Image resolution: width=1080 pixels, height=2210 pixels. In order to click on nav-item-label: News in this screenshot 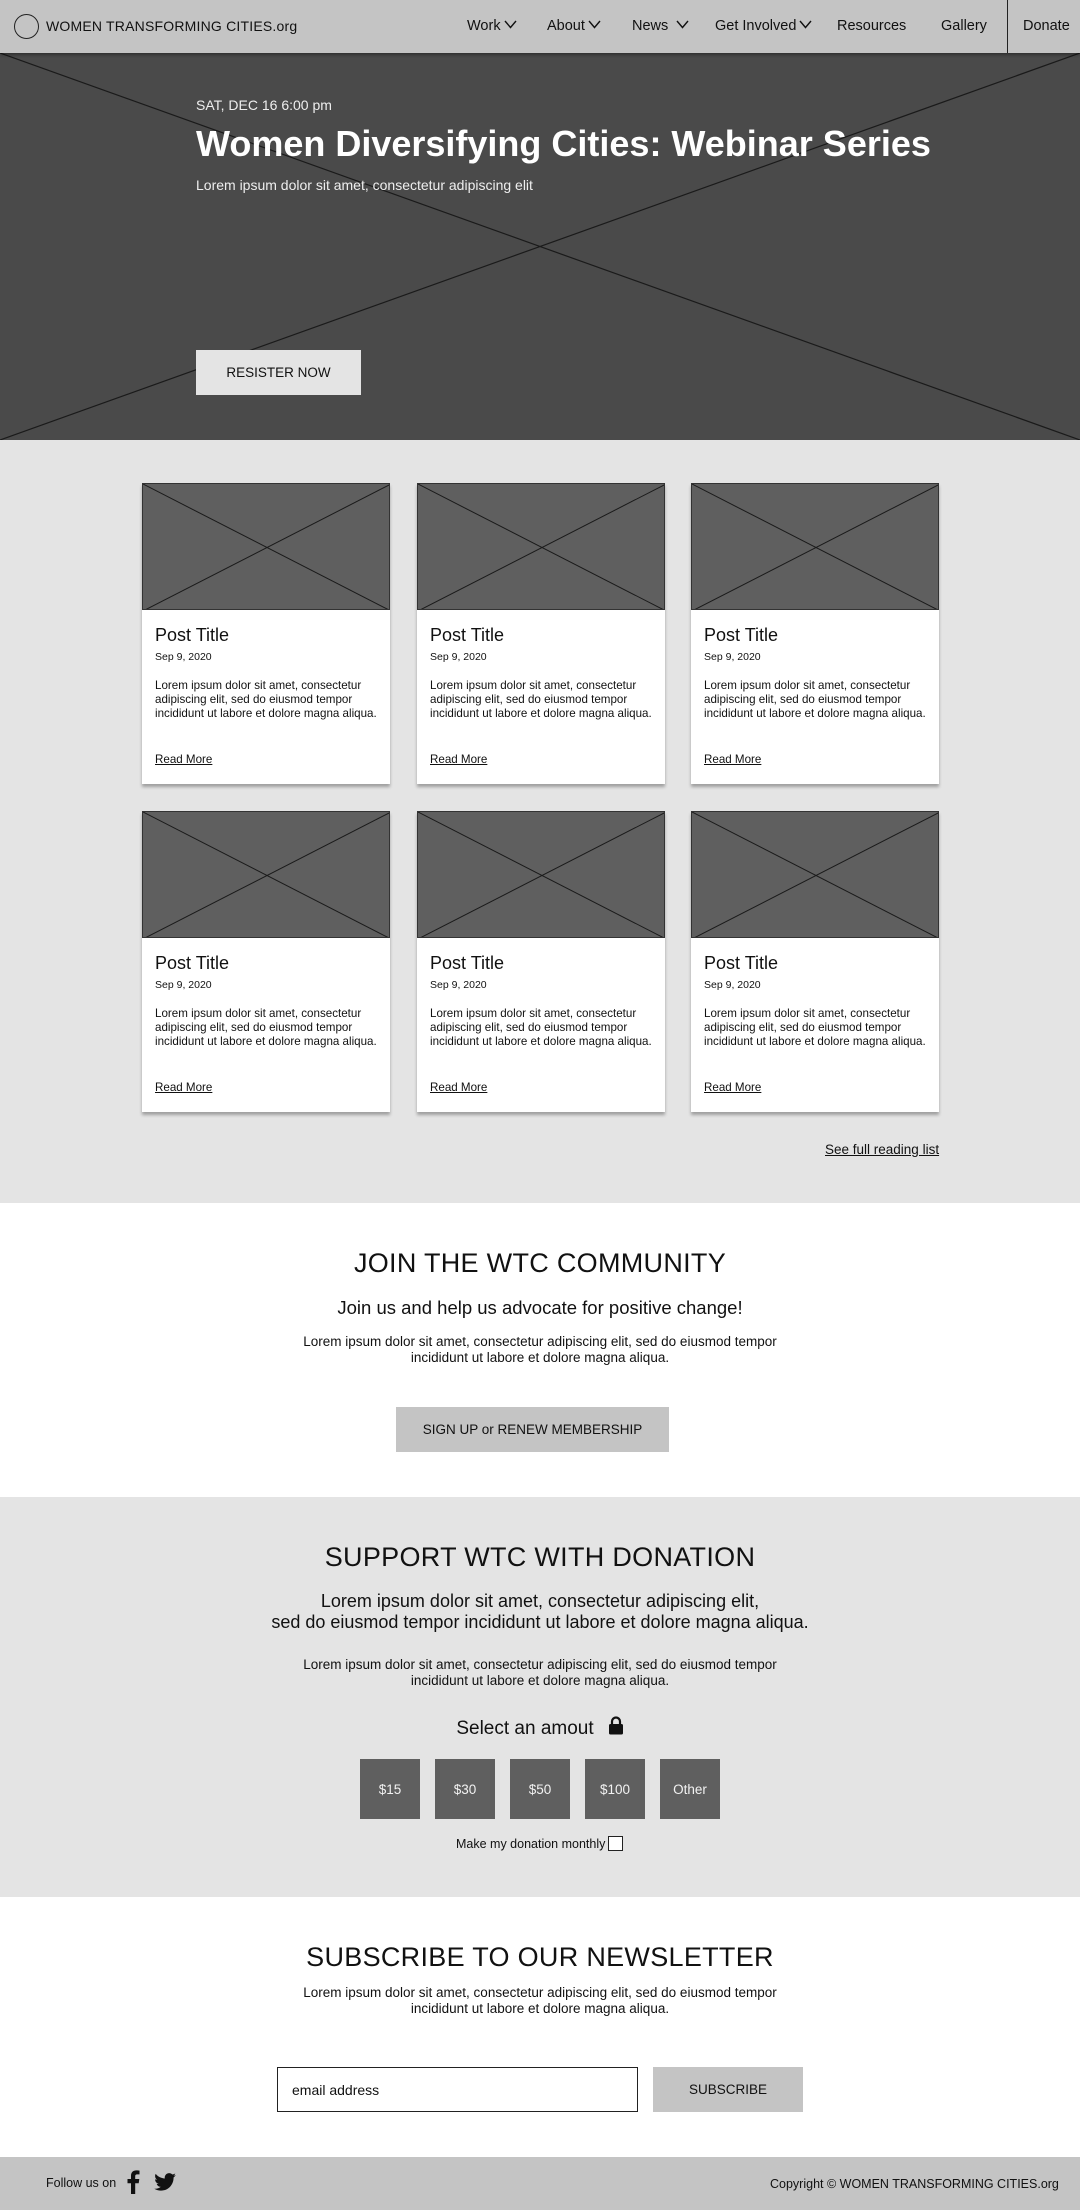, I will do `click(650, 26)`.